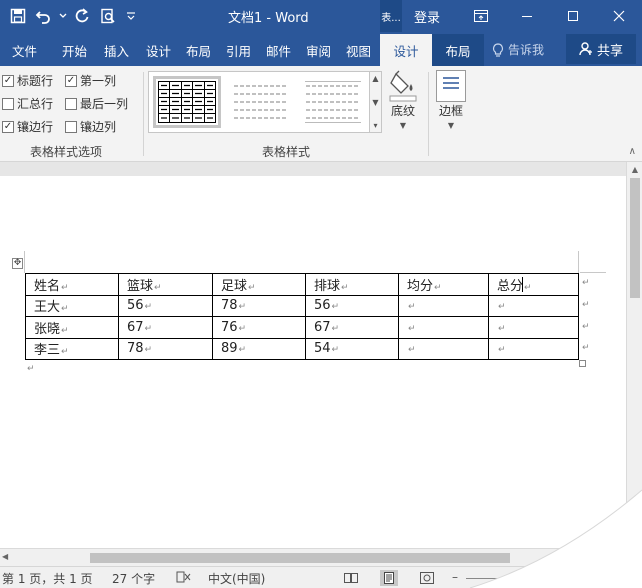 The height and width of the screenshot is (588, 642). I want to click on collapse-ribbon-icon: ∧, so click(632, 151).